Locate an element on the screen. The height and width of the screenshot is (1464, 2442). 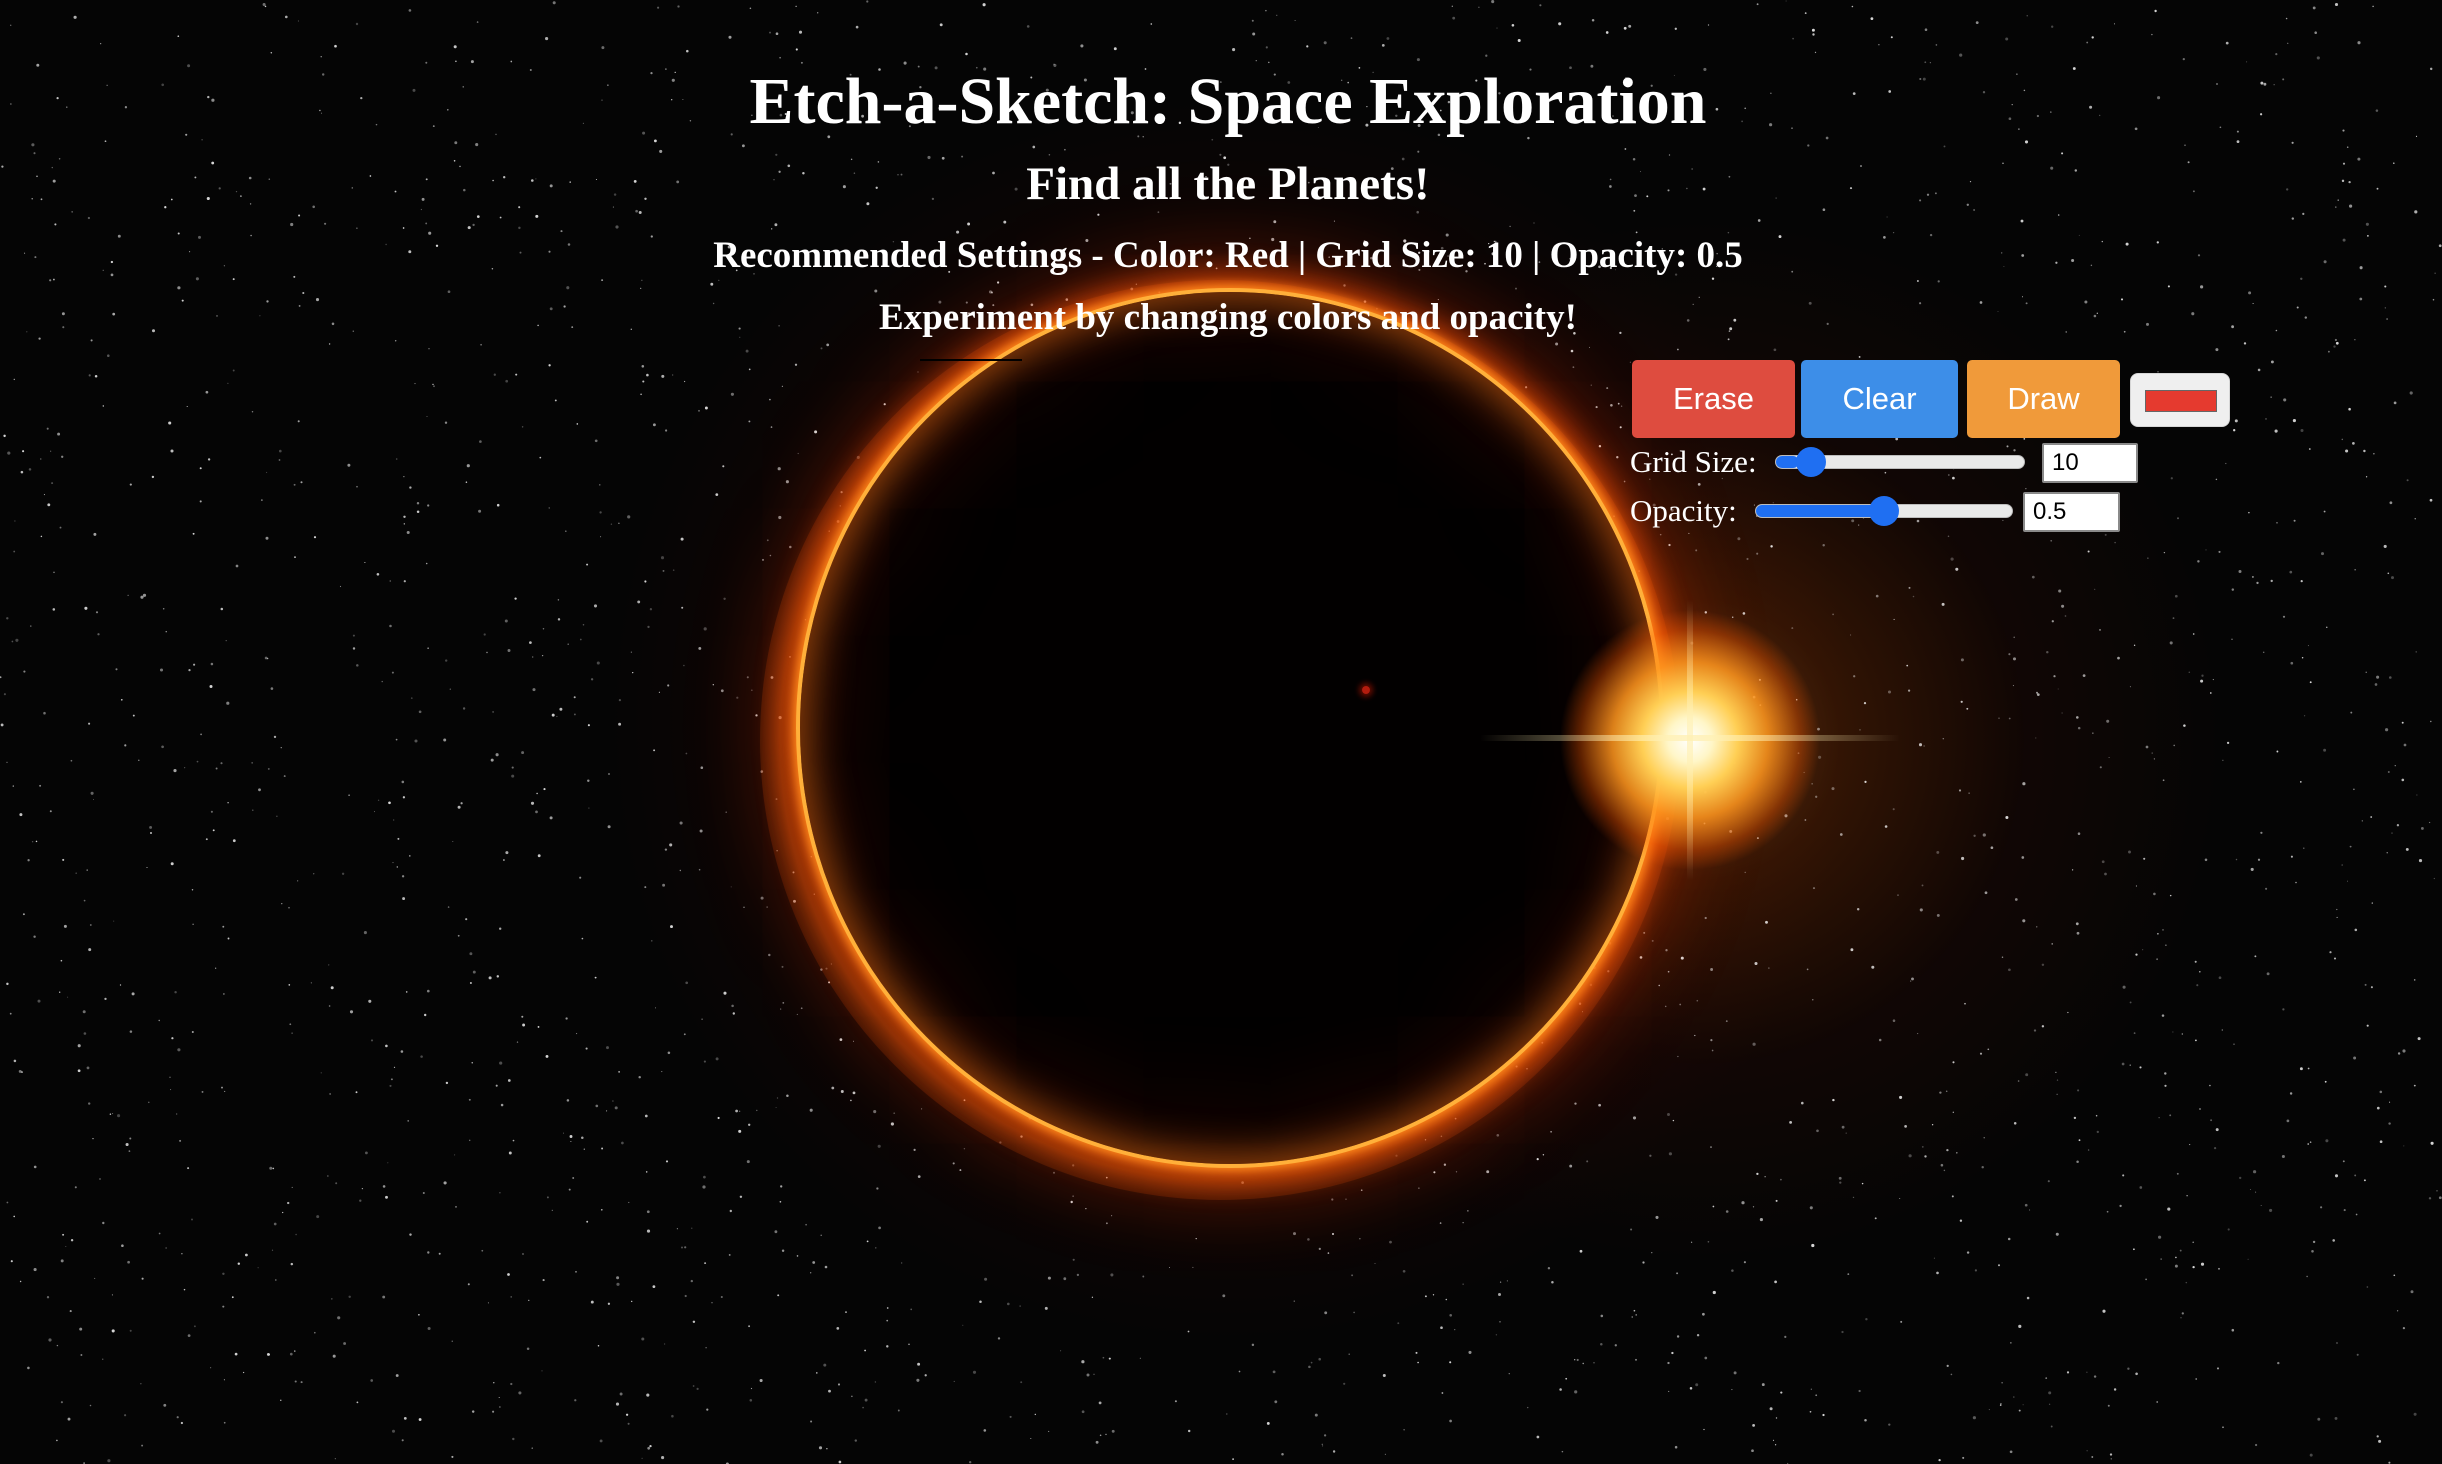
clear-button: Clear is located at coordinates (1879, 399).